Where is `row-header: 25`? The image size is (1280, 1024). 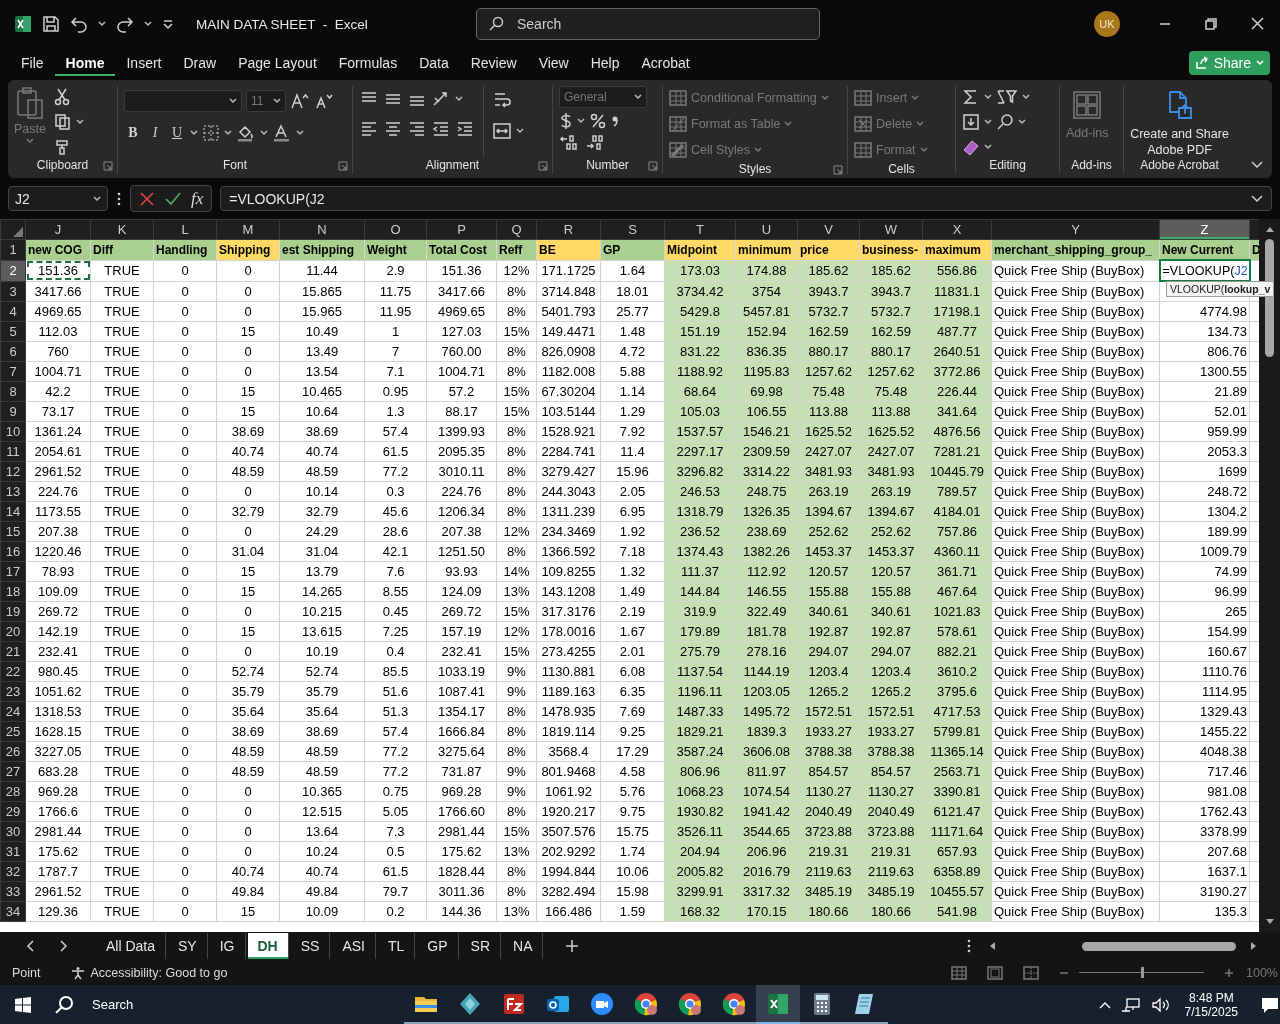 row-header: 25 is located at coordinates (13, 731).